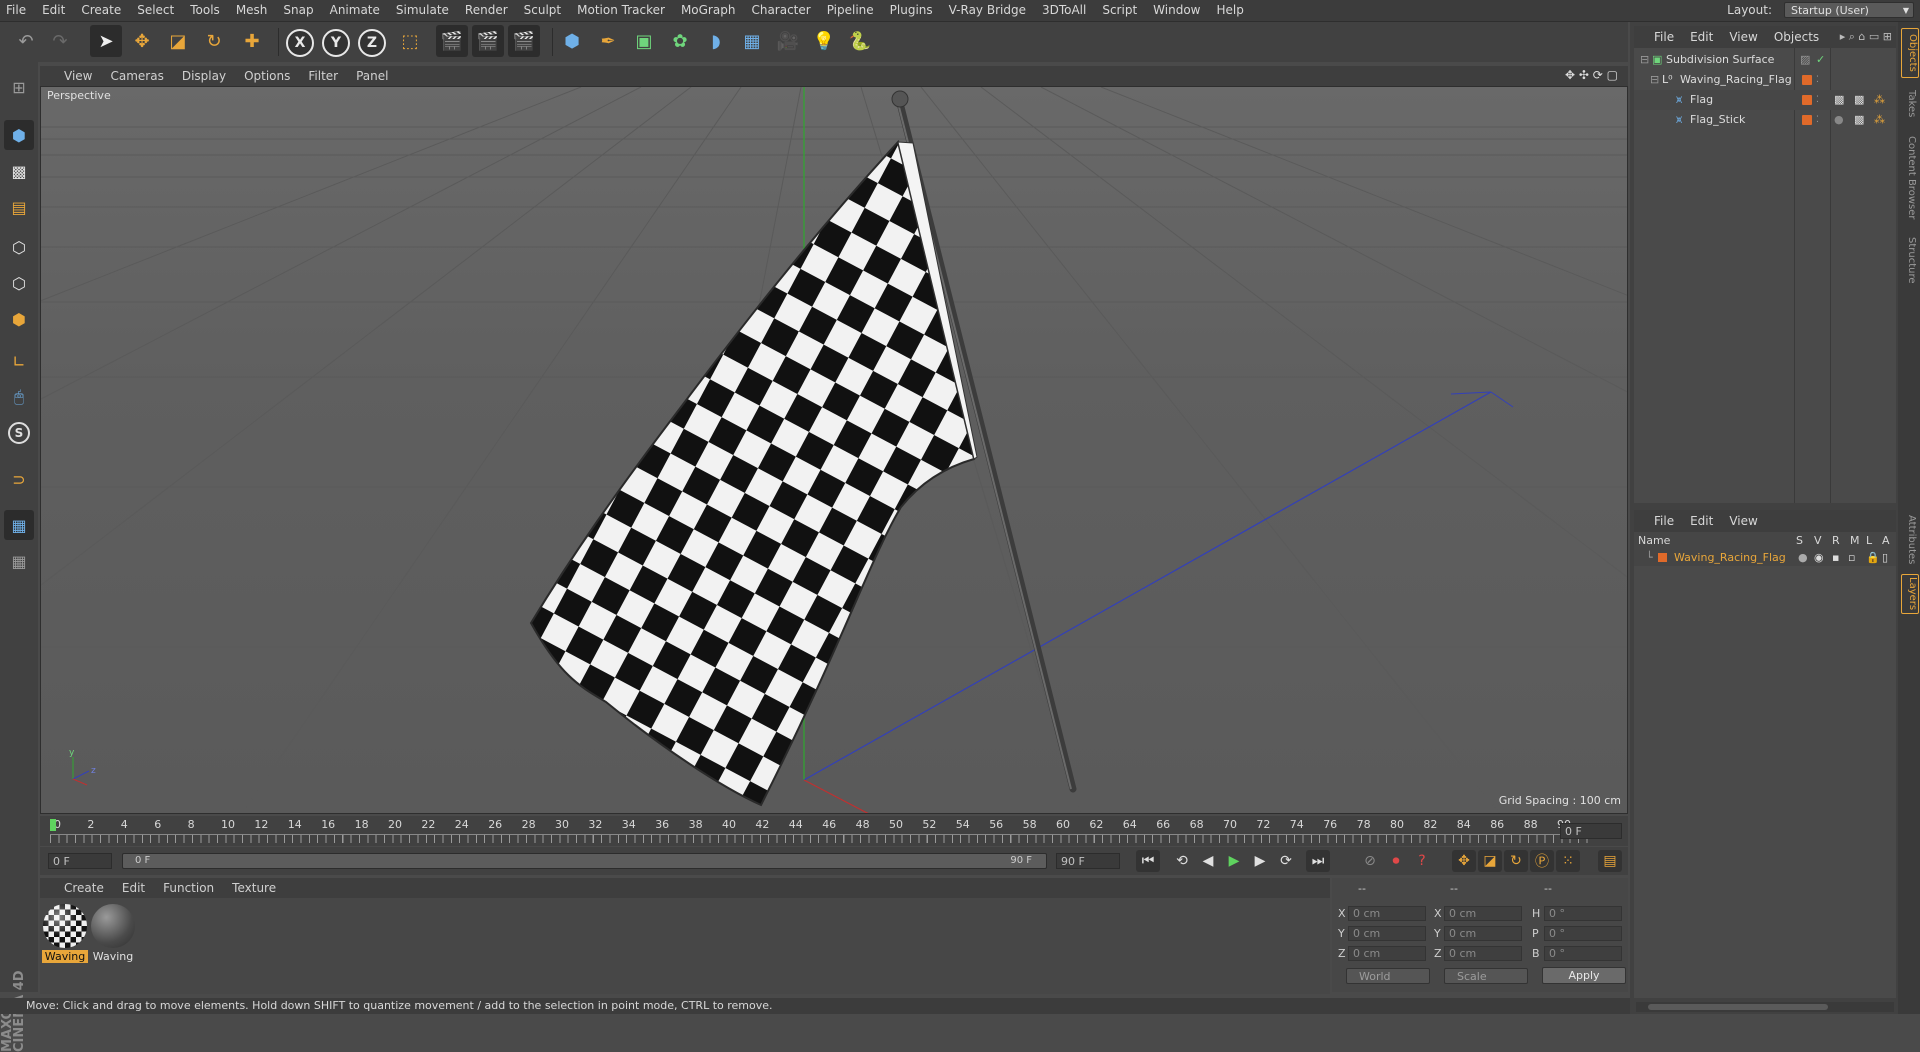  What do you see at coordinates (1701, 521) in the screenshot?
I see `layer-menu-edit: Edit` at bounding box center [1701, 521].